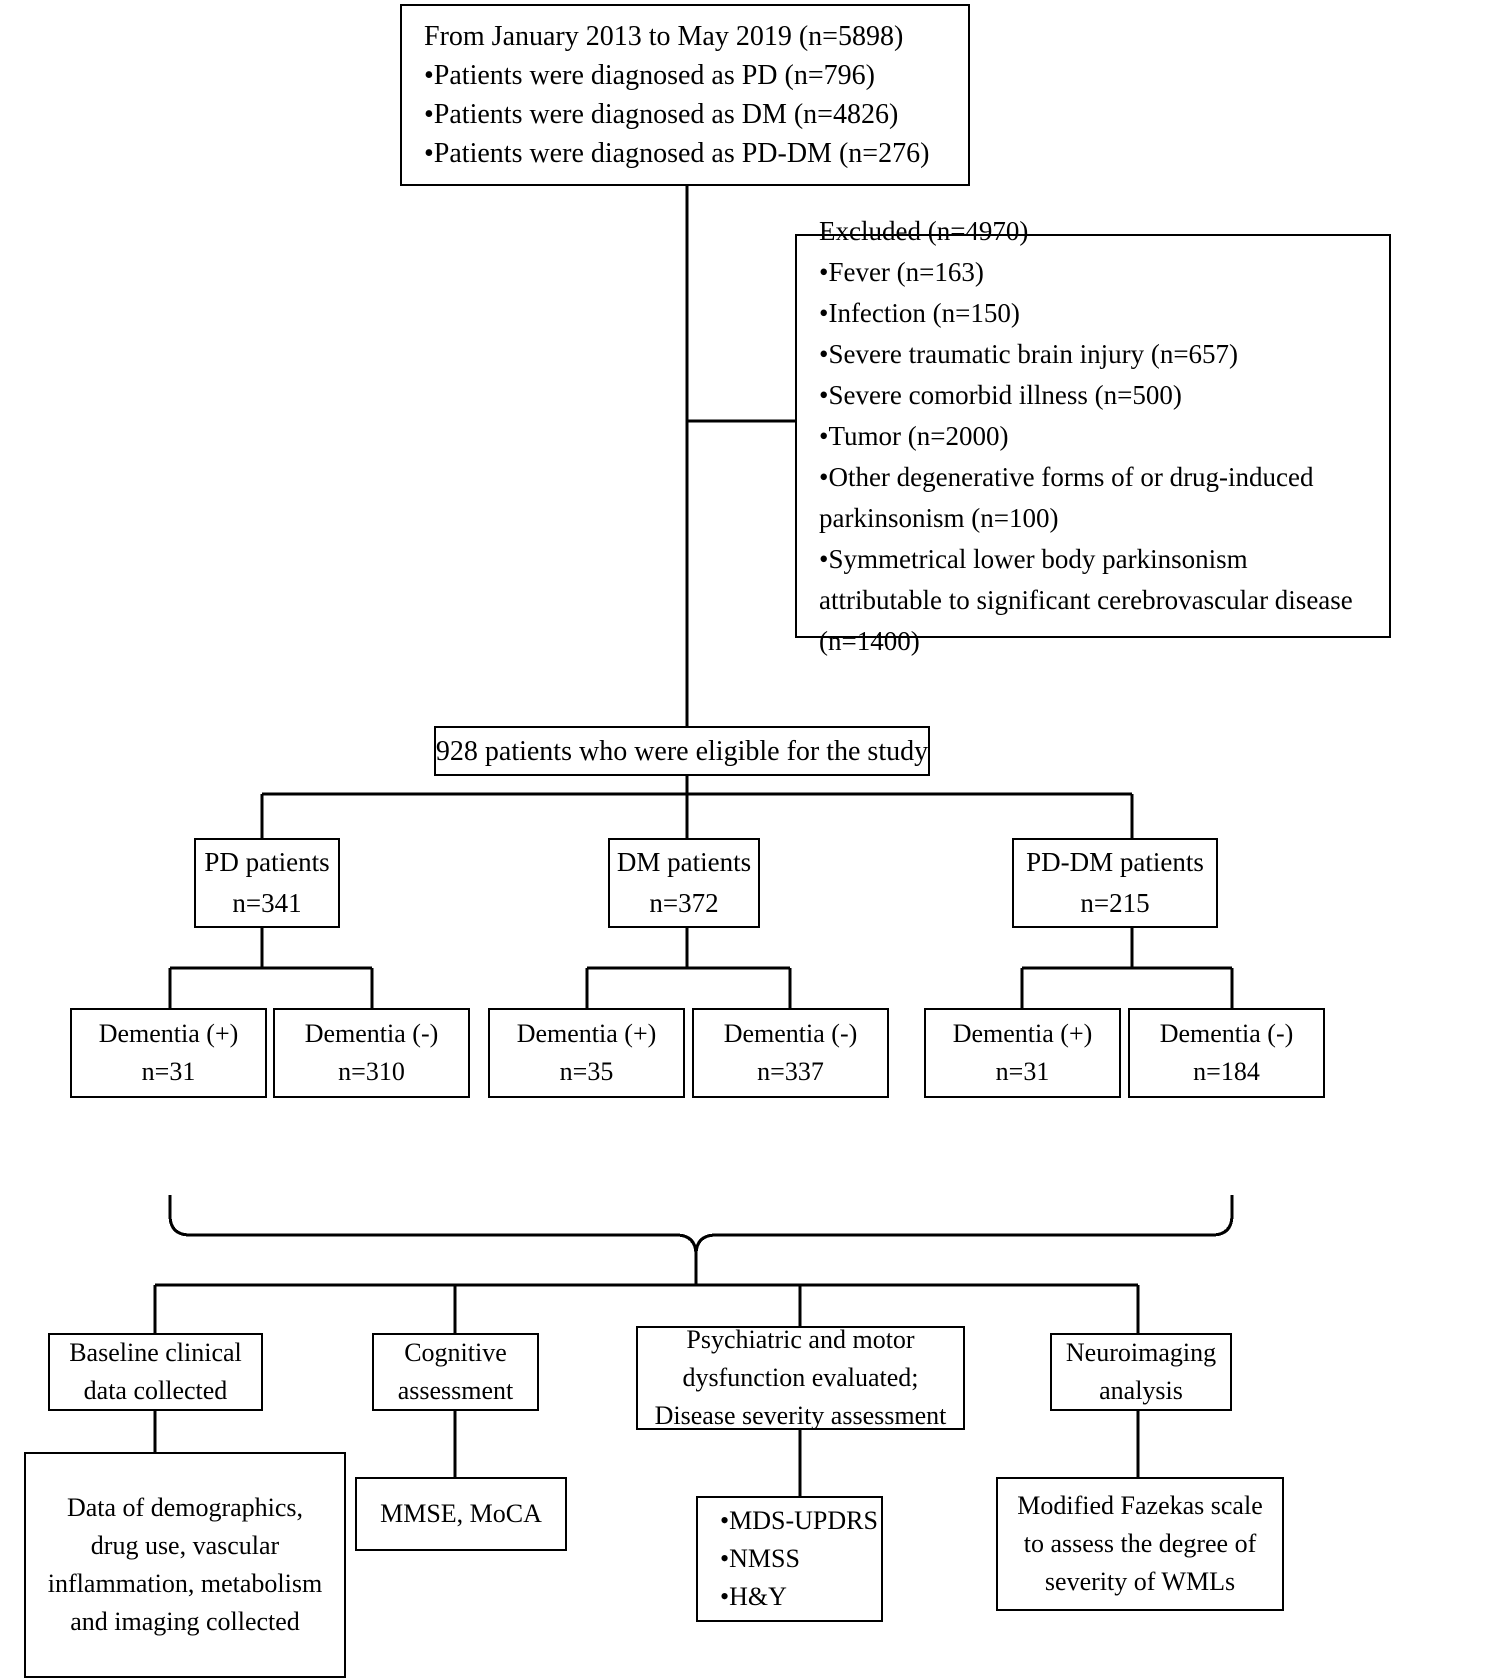  I want to click on dementia-box-pd-positive: Dementia (+) n=31, so click(168, 1053).